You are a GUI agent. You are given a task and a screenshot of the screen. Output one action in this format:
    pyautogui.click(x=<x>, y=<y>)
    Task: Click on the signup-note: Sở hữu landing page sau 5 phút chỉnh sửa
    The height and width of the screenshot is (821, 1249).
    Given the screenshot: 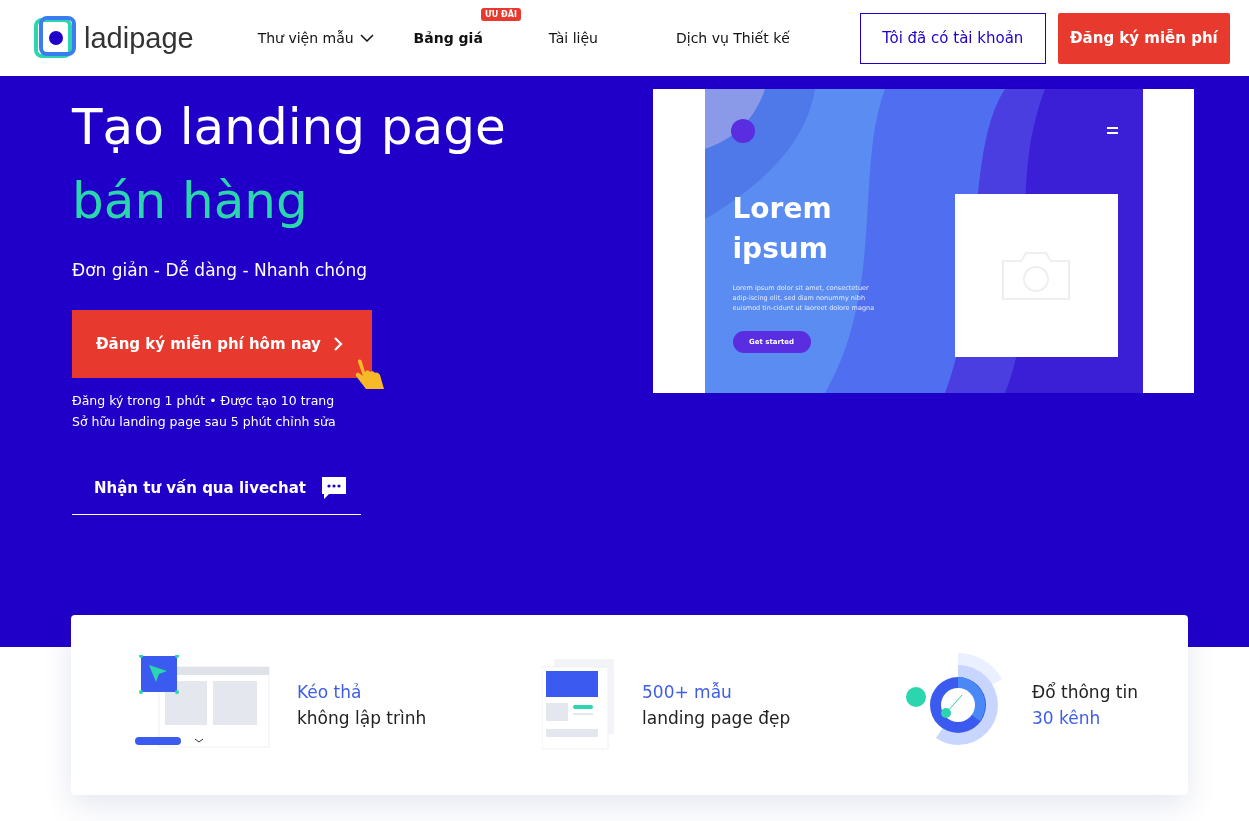 What is the action you would take?
    pyautogui.click(x=204, y=422)
    